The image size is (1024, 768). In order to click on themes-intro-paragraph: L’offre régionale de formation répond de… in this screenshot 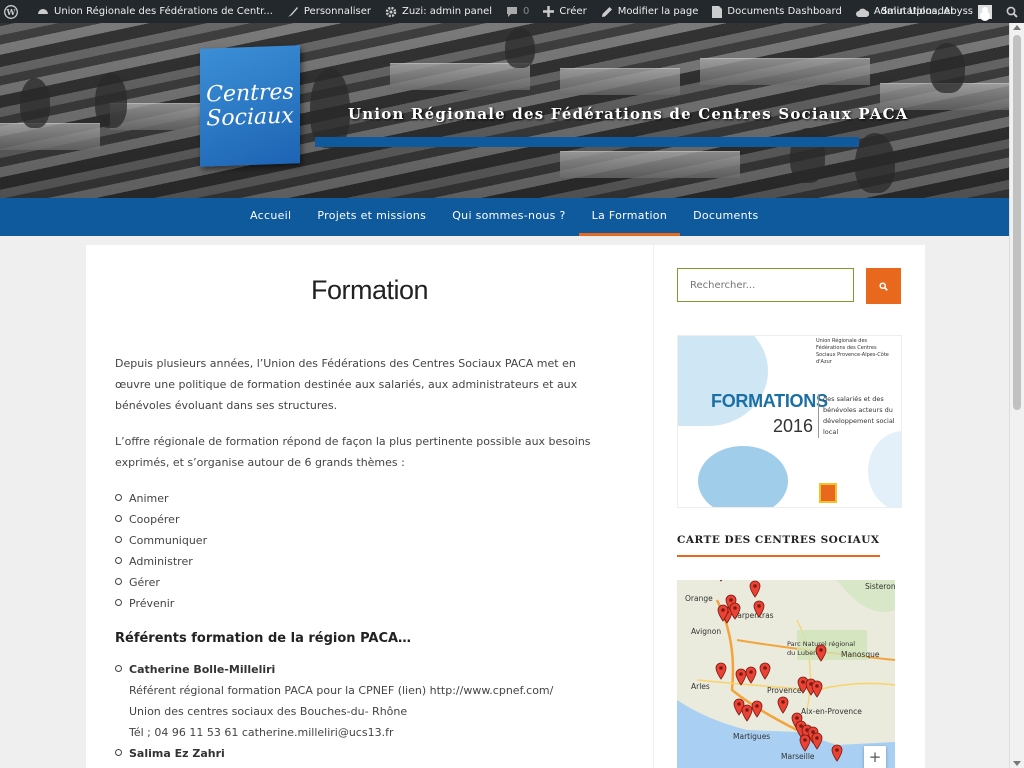, I will do `click(353, 452)`.